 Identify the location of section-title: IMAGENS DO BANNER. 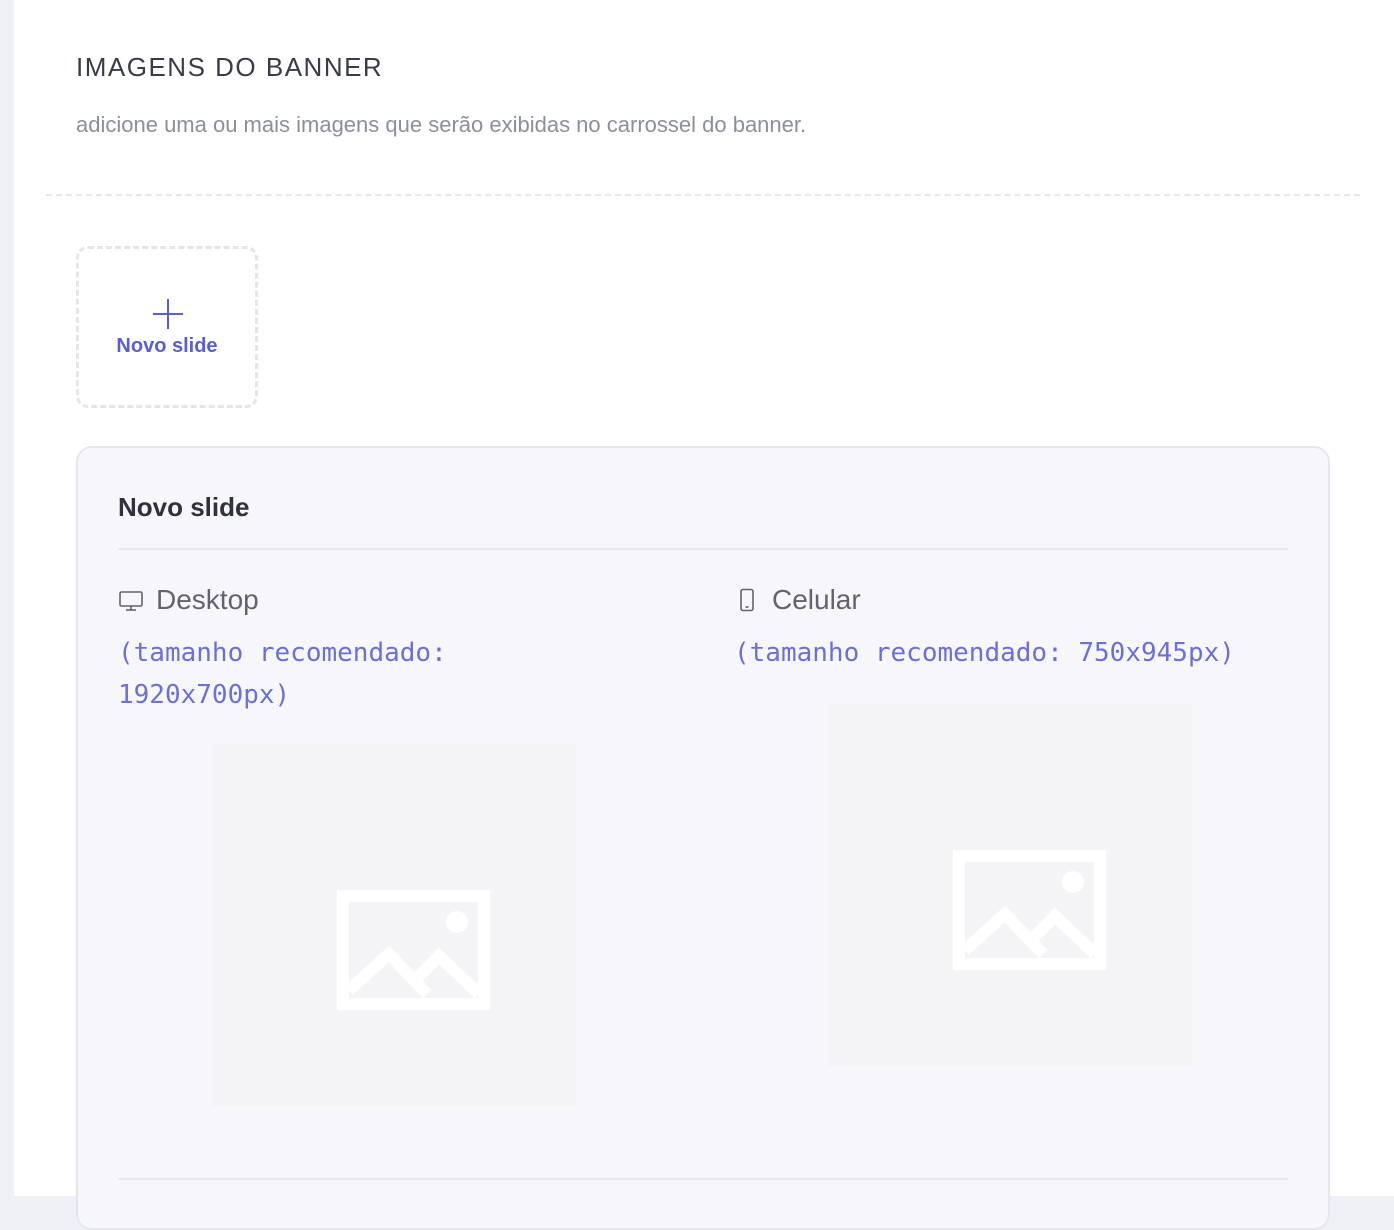
(230, 67).